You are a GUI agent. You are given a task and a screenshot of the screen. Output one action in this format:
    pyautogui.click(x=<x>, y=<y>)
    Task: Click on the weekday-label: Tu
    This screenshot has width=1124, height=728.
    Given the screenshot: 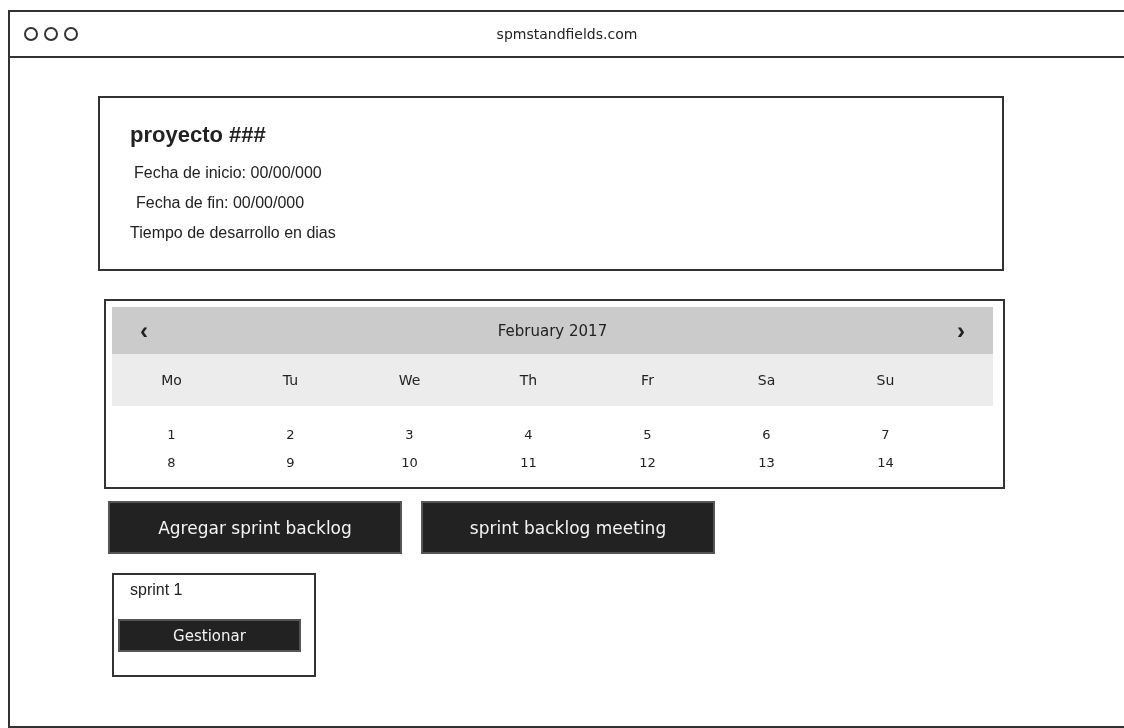 What is the action you would take?
    pyautogui.click(x=290, y=380)
    